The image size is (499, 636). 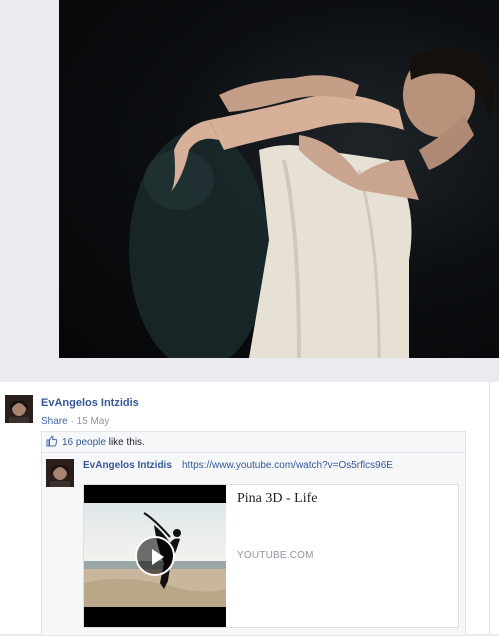 What do you see at coordinates (253, 442) in the screenshot?
I see `likes-row: 16 people like this.` at bounding box center [253, 442].